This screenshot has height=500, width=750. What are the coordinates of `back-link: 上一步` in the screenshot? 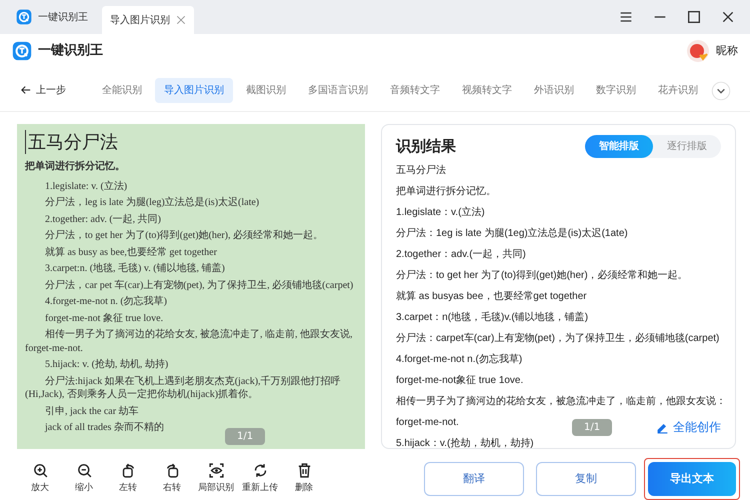 It's located at (43, 90).